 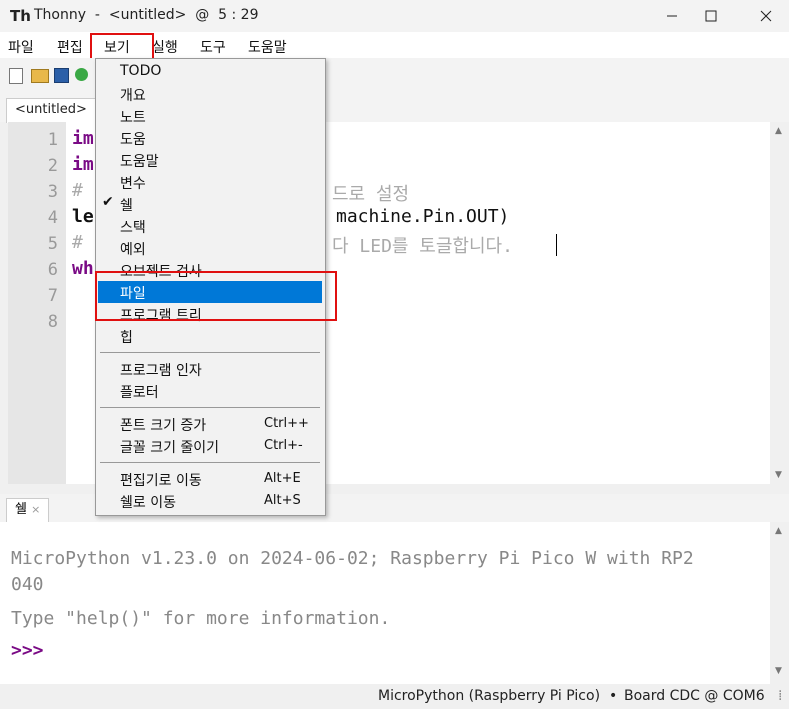 I want to click on shell-line-3: Type "help()" for more information., so click(x=201, y=618).